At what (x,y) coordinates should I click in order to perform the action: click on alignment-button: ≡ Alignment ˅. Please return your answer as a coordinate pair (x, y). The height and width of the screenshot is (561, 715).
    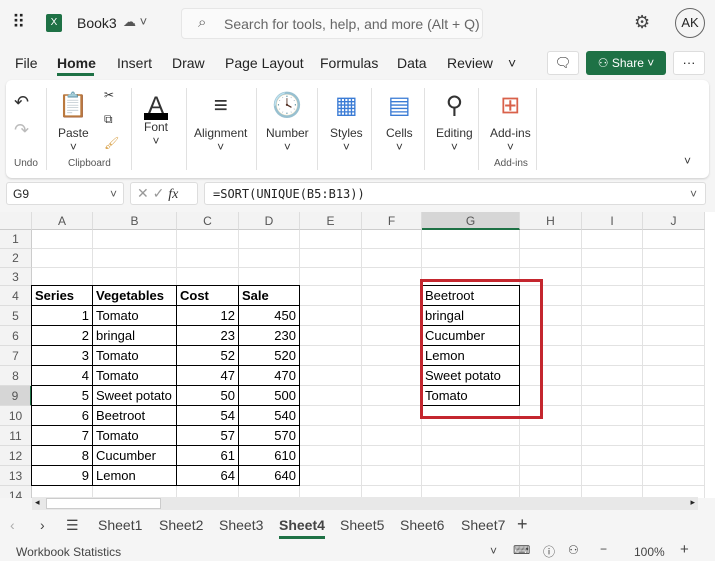
    Looking at the image, I should click on (220, 120).